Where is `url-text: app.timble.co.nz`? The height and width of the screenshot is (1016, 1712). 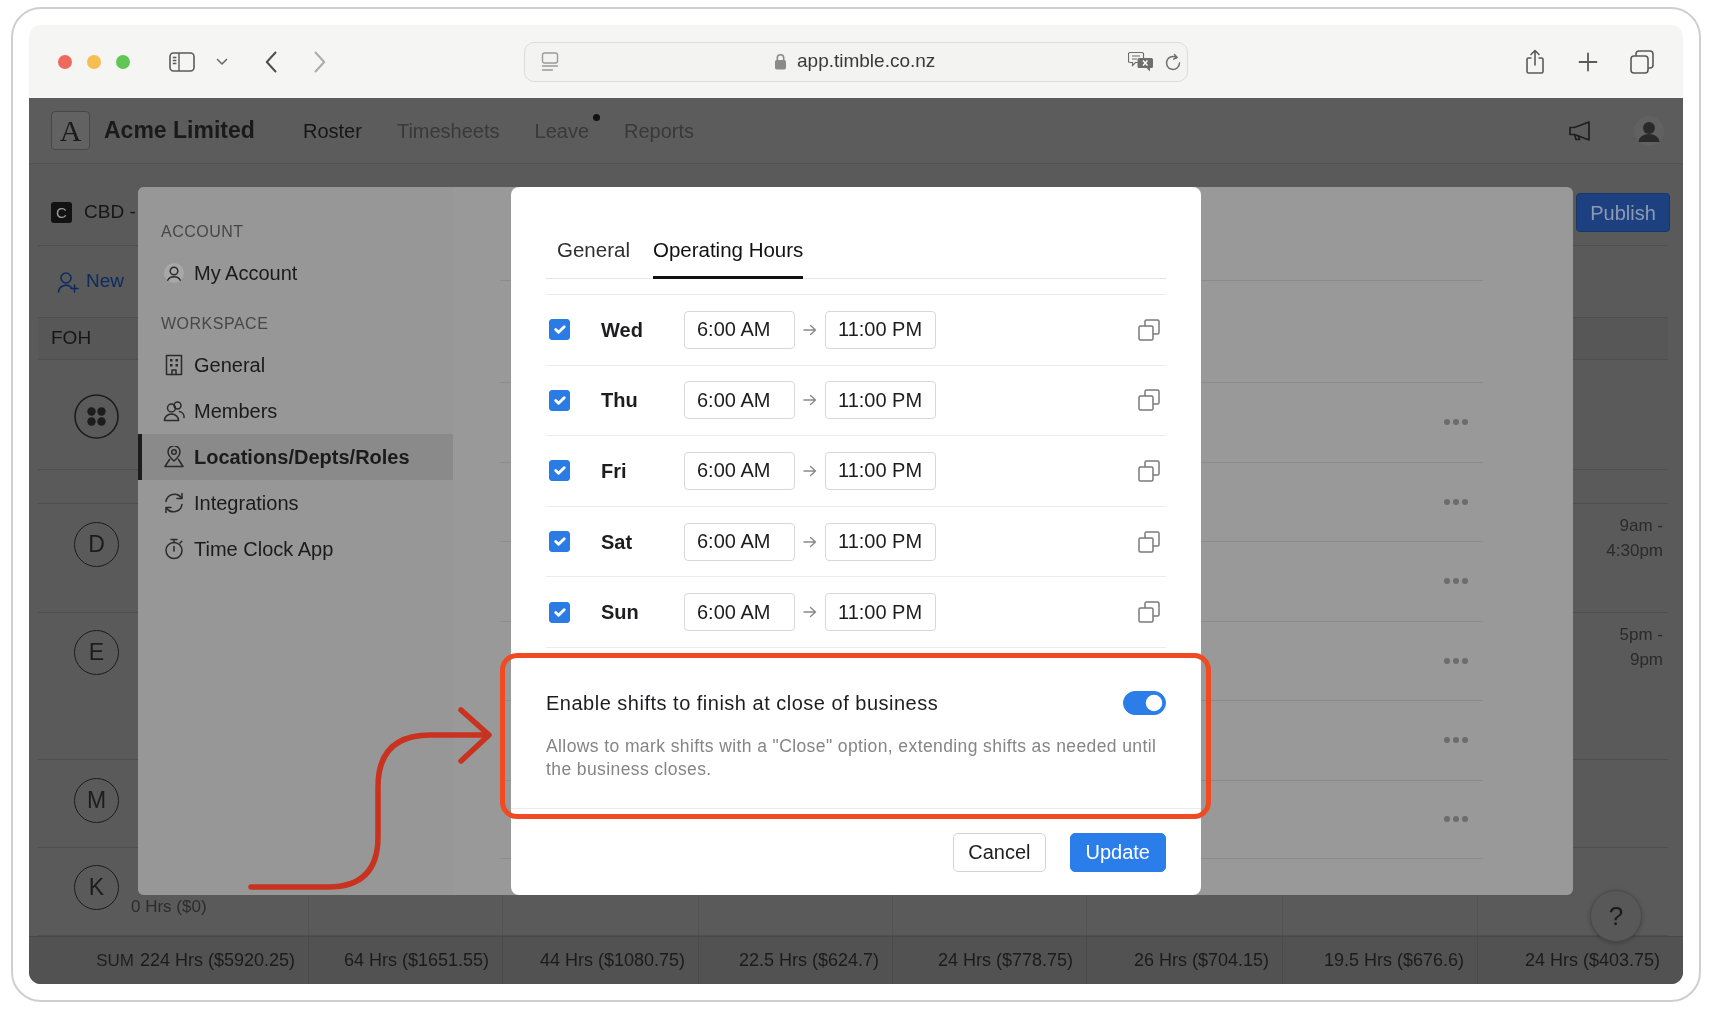 url-text: app.timble.co.nz is located at coordinates (866, 61).